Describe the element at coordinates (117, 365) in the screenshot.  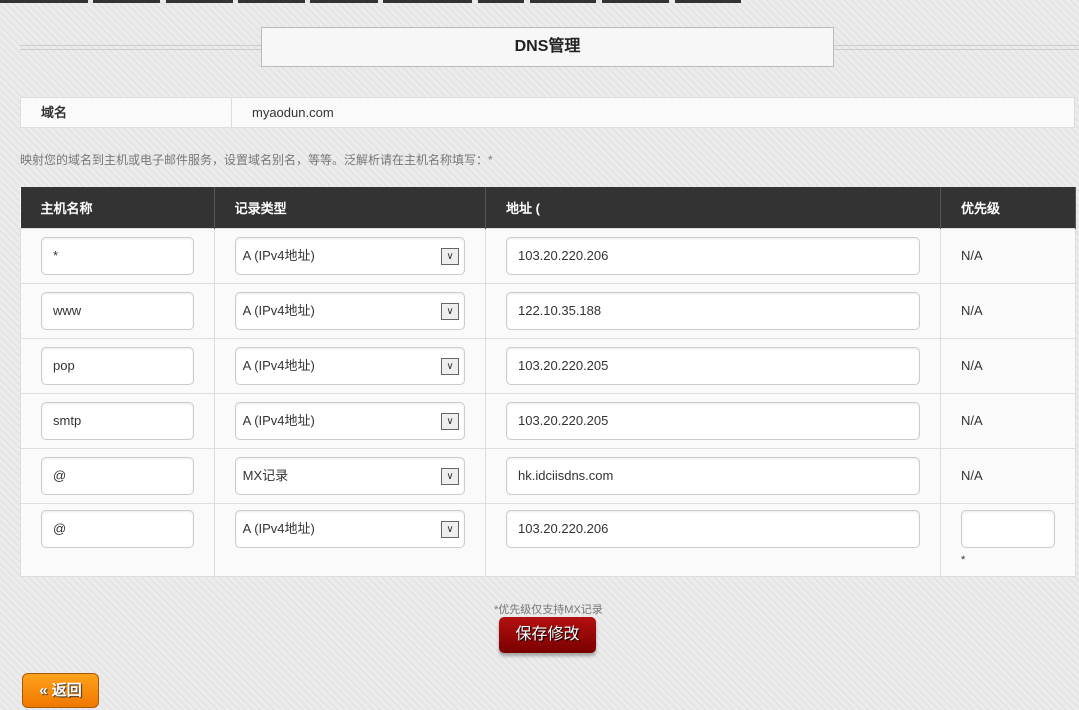
I see `host-input: pop` at that location.